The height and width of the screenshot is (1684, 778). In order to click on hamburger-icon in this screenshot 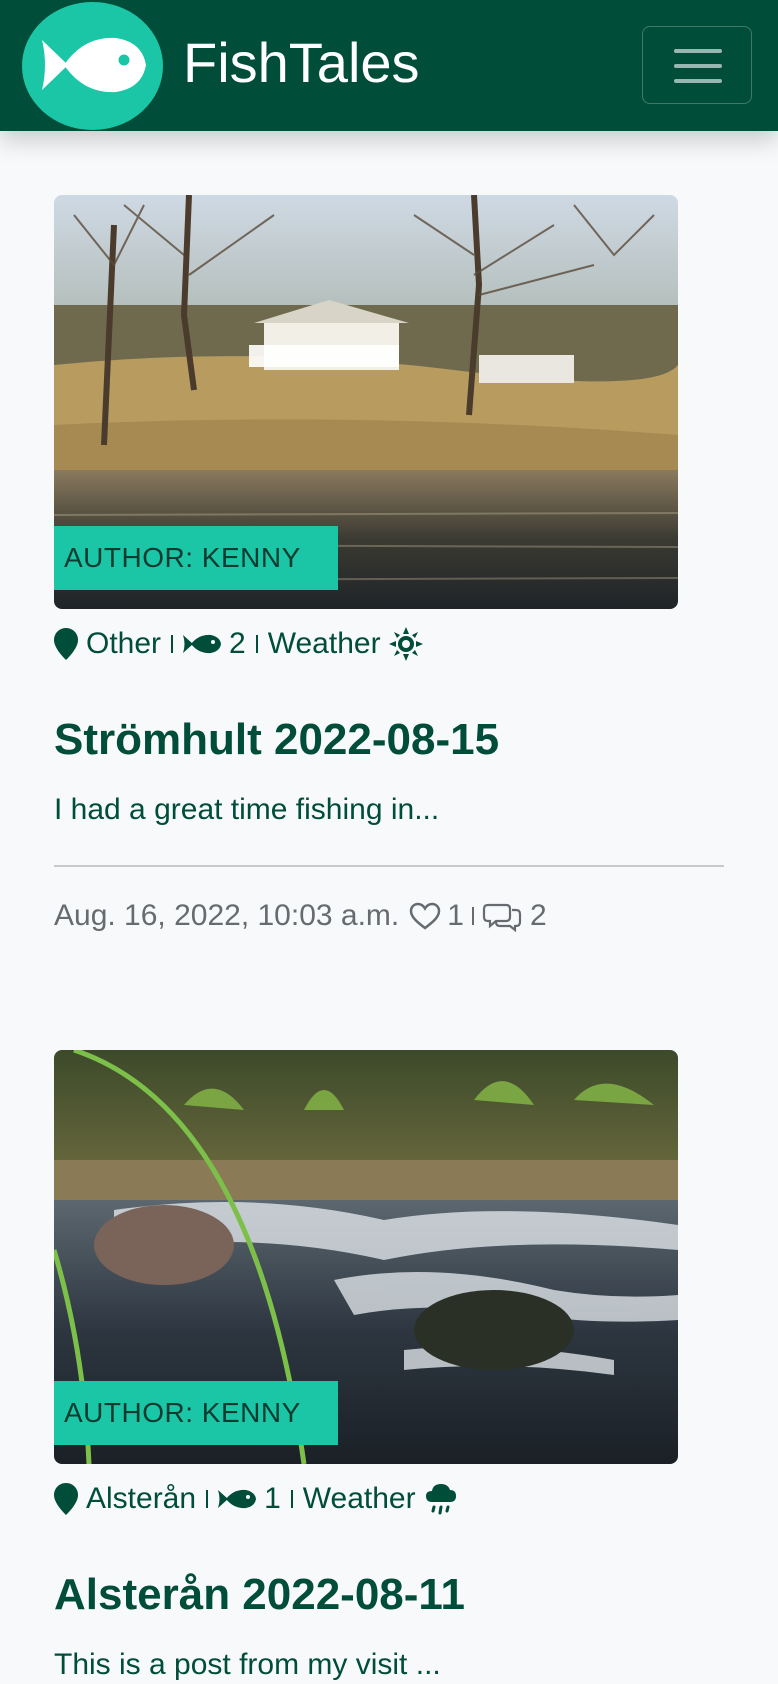, I will do `click(698, 51)`.